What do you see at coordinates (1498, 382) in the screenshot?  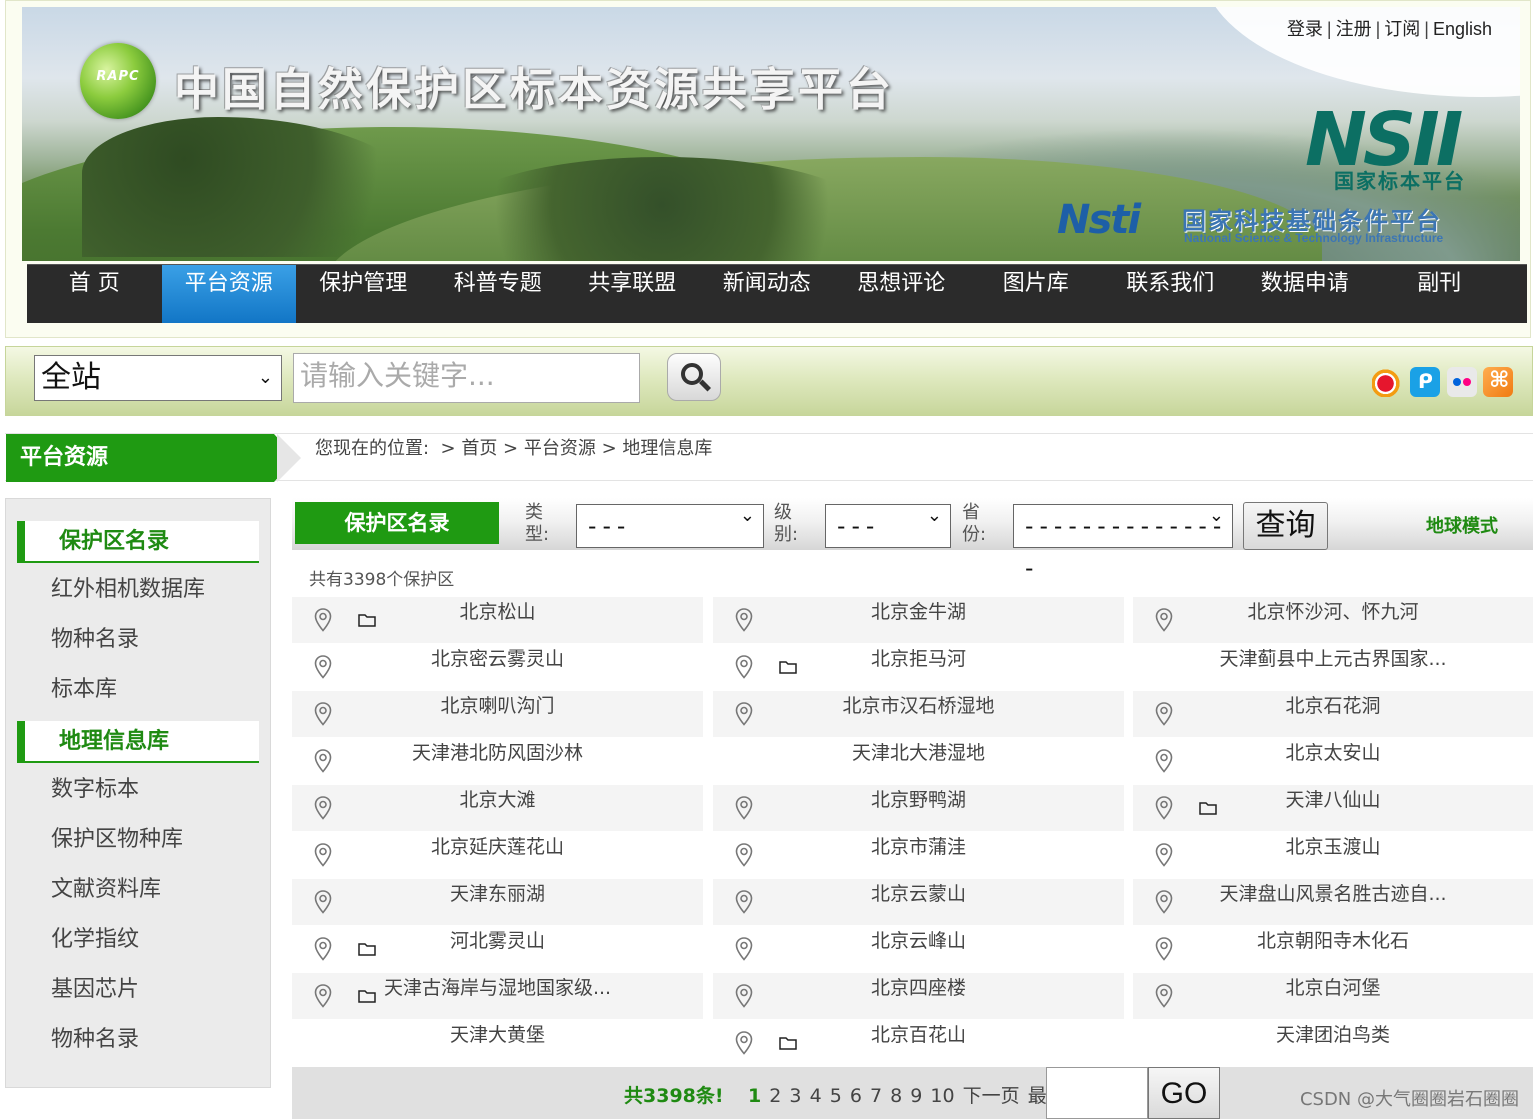 I see `rss-icon: ⌘` at bounding box center [1498, 382].